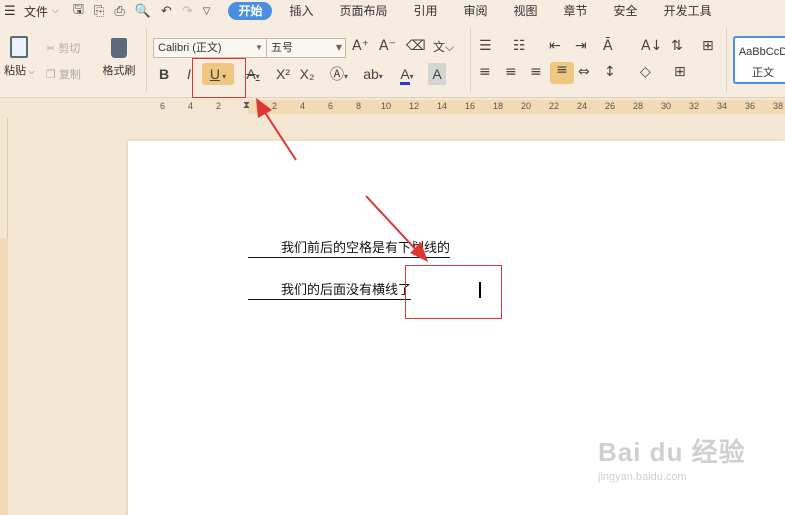 This screenshot has width=785, height=515. What do you see at coordinates (36, 11) in the screenshot?
I see `file-menu-label: 文件` at bounding box center [36, 11].